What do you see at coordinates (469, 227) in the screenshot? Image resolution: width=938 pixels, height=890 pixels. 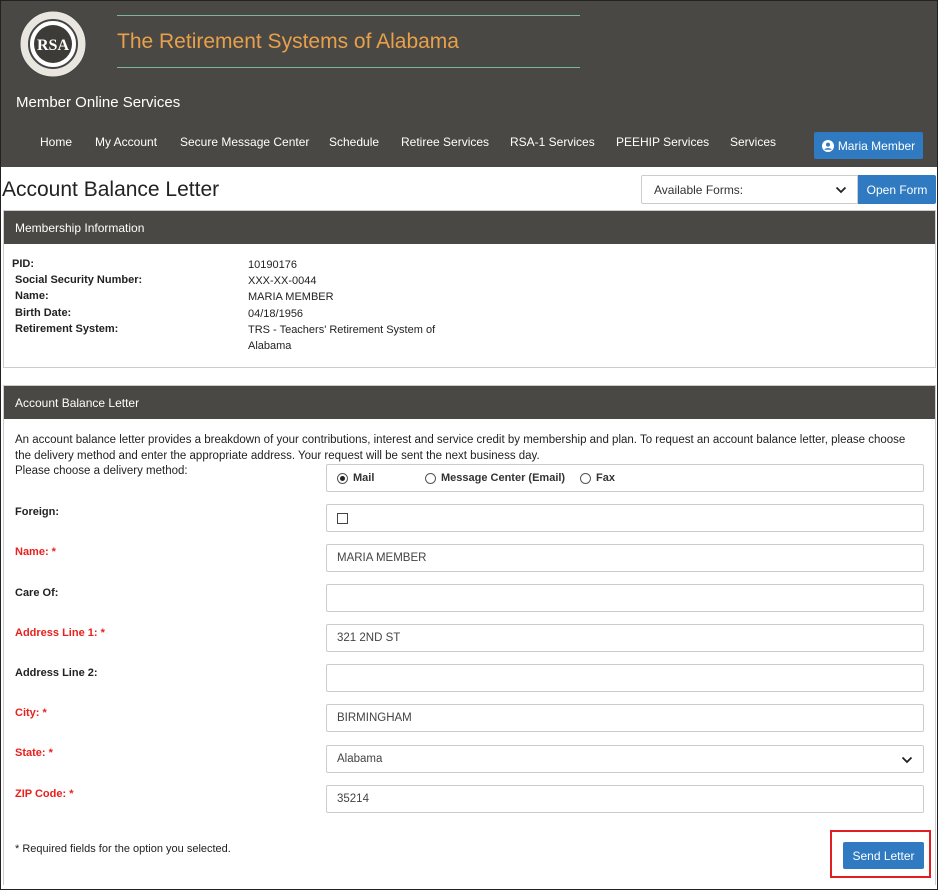 I see `membership-panel-header: Membership Information` at bounding box center [469, 227].